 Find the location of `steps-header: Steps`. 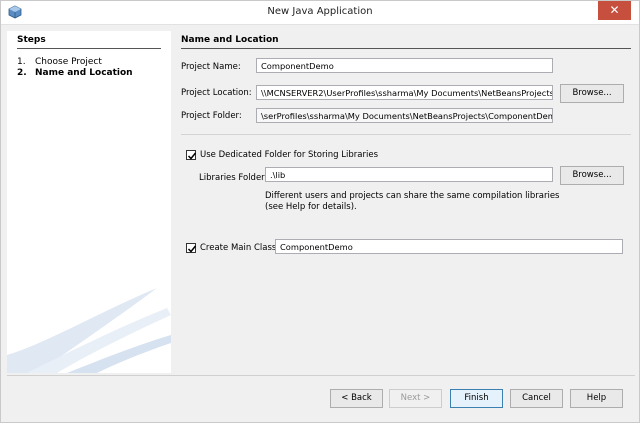

steps-header: Steps is located at coordinates (31, 40).